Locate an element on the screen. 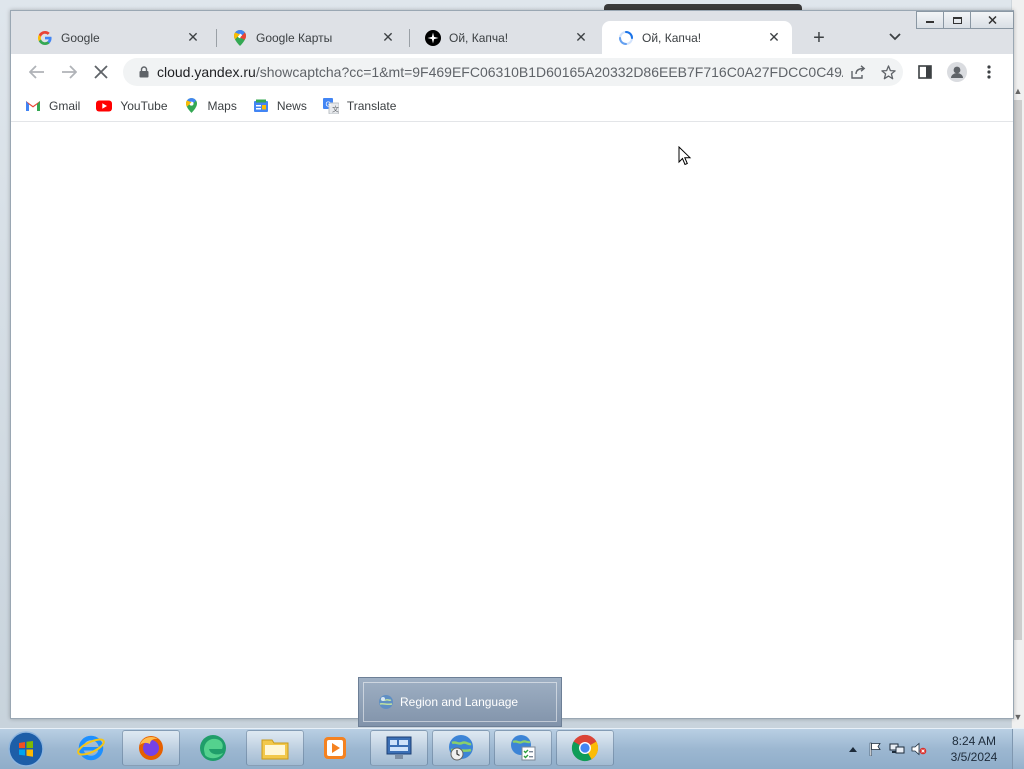 Image resolution: width=1024 pixels, height=769 pixels. share-icon is located at coordinates (858, 72).